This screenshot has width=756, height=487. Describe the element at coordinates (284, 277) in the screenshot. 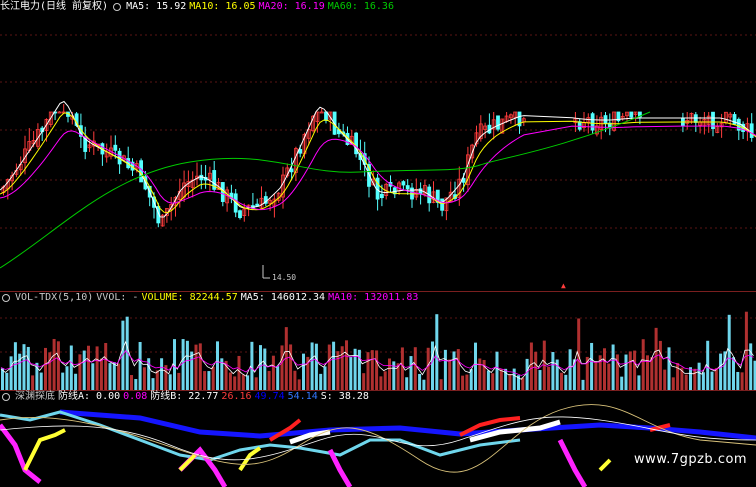

I see `low-price-label: 14.50` at that location.